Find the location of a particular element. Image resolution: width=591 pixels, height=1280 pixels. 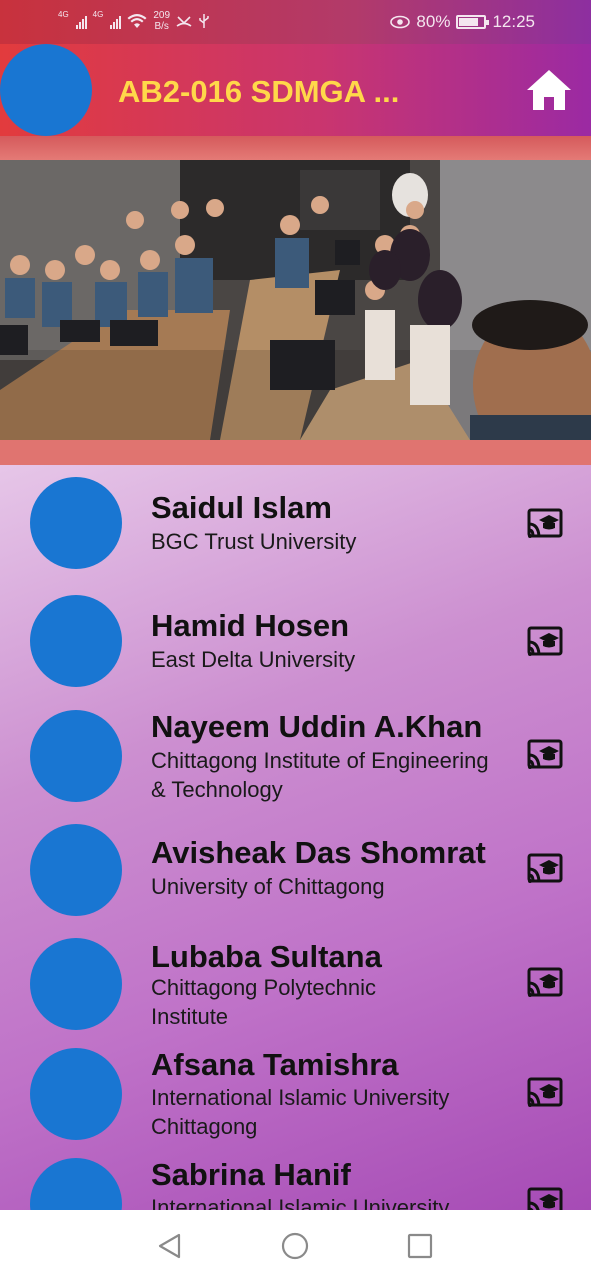

data-speed: 209 B/s is located at coordinates (161, 21).